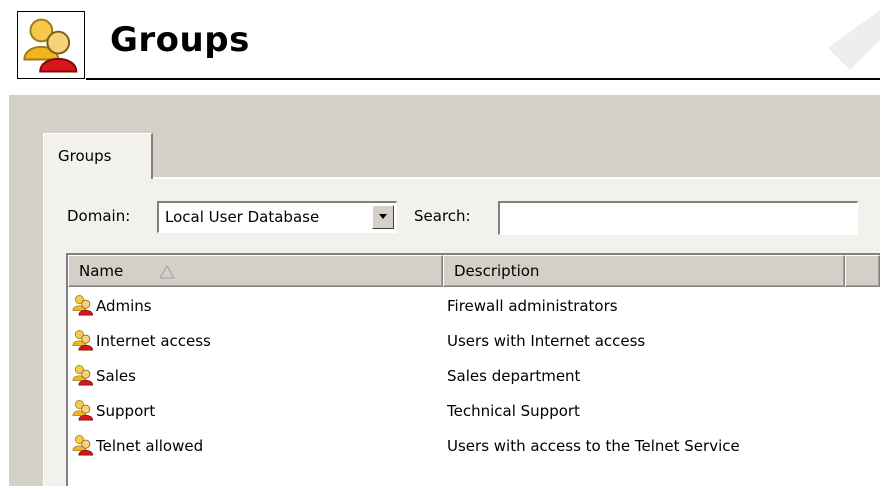 The image size is (880, 486). I want to click on domain-dropdown-button, so click(383, 217).